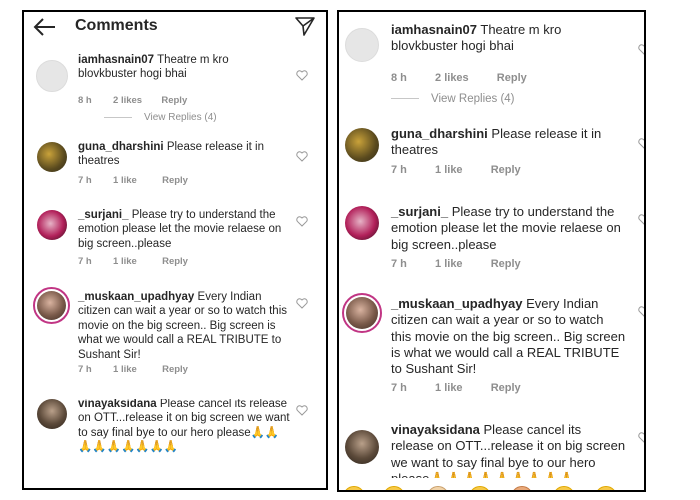 This screenshot has height=500, width=700. I want to click on page-title: Comments, so click(116, 25).